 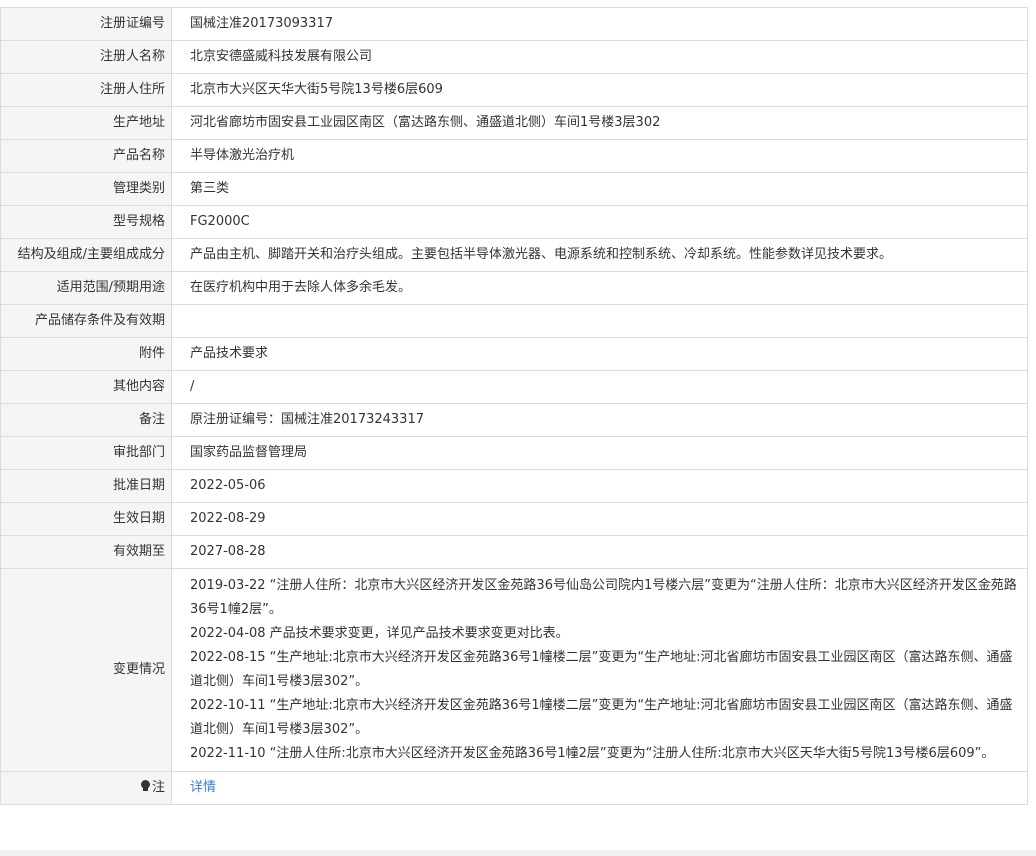 What do you see at coordinates (86, 57) in the screenshot?
I see `row-label: 注册人名称` at bounding box center [86, 57].